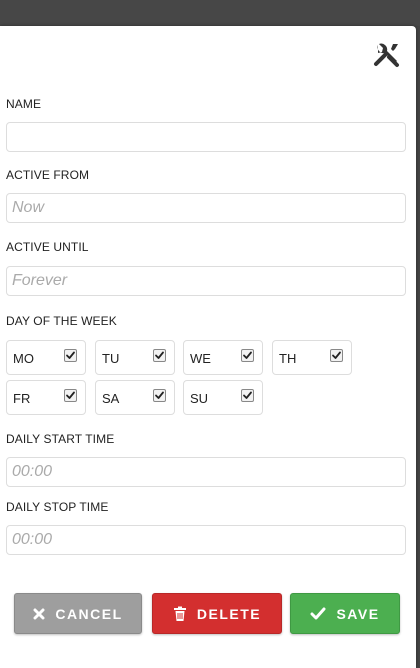 This screenshot has height=668, width=420. What do you see at coordinates (223, 357) in the screenshot?
I see `day-checkbox-we: WE` at bounding box center [223, 357].